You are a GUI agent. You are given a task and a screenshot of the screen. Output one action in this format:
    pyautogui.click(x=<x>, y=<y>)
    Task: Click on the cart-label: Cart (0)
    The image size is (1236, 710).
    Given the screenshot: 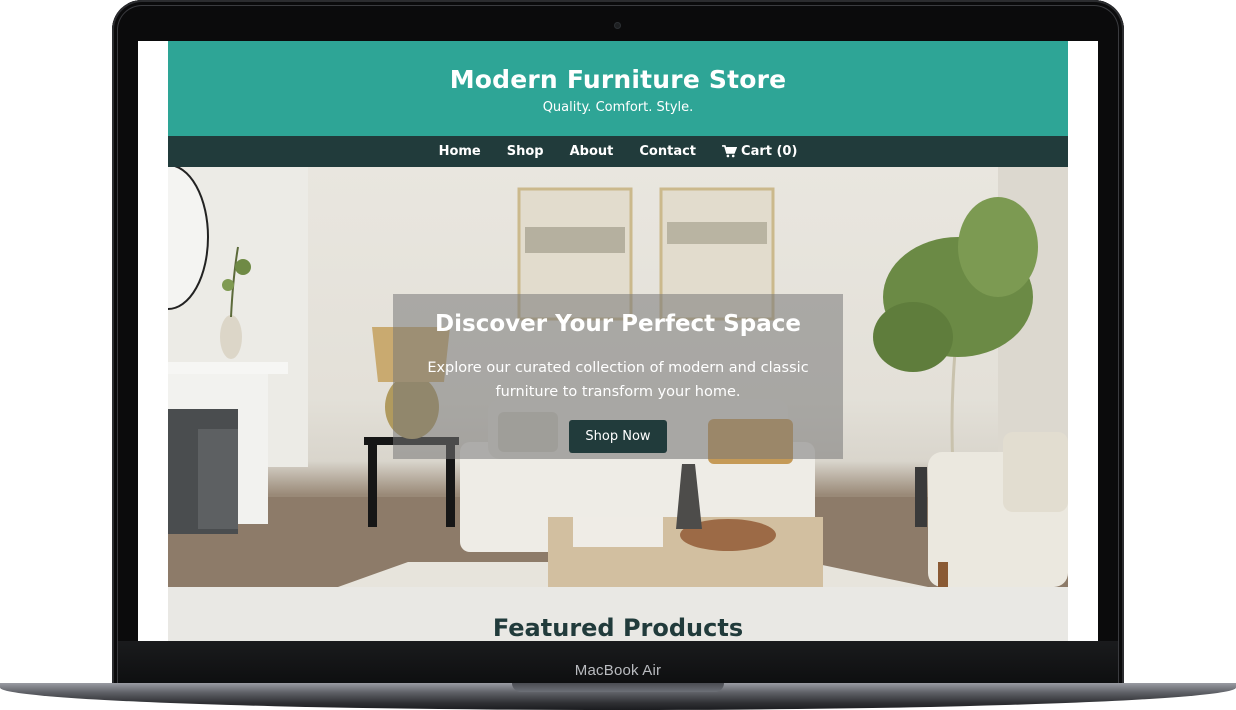 What is the action you would take?
    pyautogui.click(x=769, y=151)
    